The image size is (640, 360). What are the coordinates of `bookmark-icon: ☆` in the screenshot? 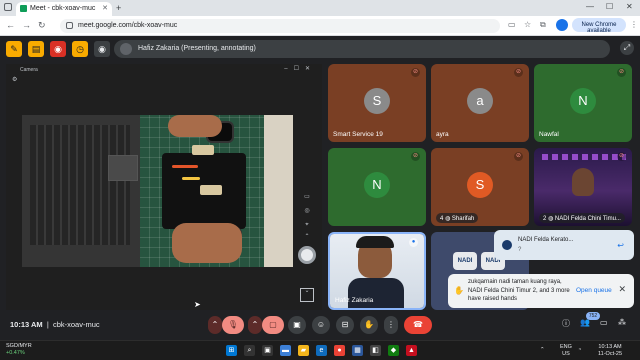 It's located at (527, 24).